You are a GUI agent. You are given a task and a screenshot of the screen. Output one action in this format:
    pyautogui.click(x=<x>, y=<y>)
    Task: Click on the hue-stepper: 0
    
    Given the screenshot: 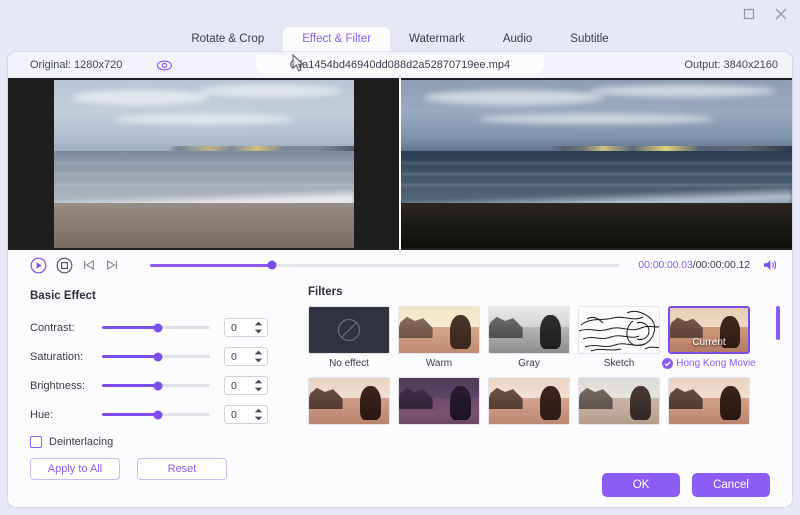 What is the action you would take?
    pyautogui.click(x=246, y=414)
    